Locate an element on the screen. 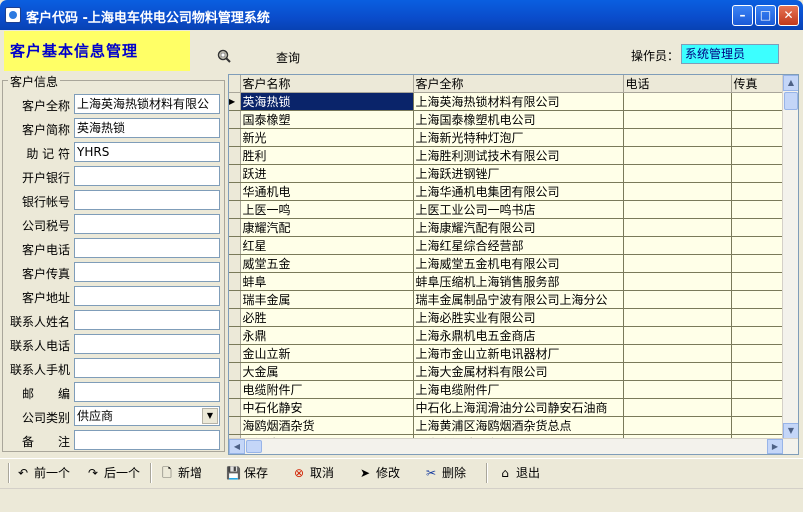 The width and height of the screenshot is (803, 512). horizontal-scrollbar: ◀ ▶ is located at coordinates (513, 446).